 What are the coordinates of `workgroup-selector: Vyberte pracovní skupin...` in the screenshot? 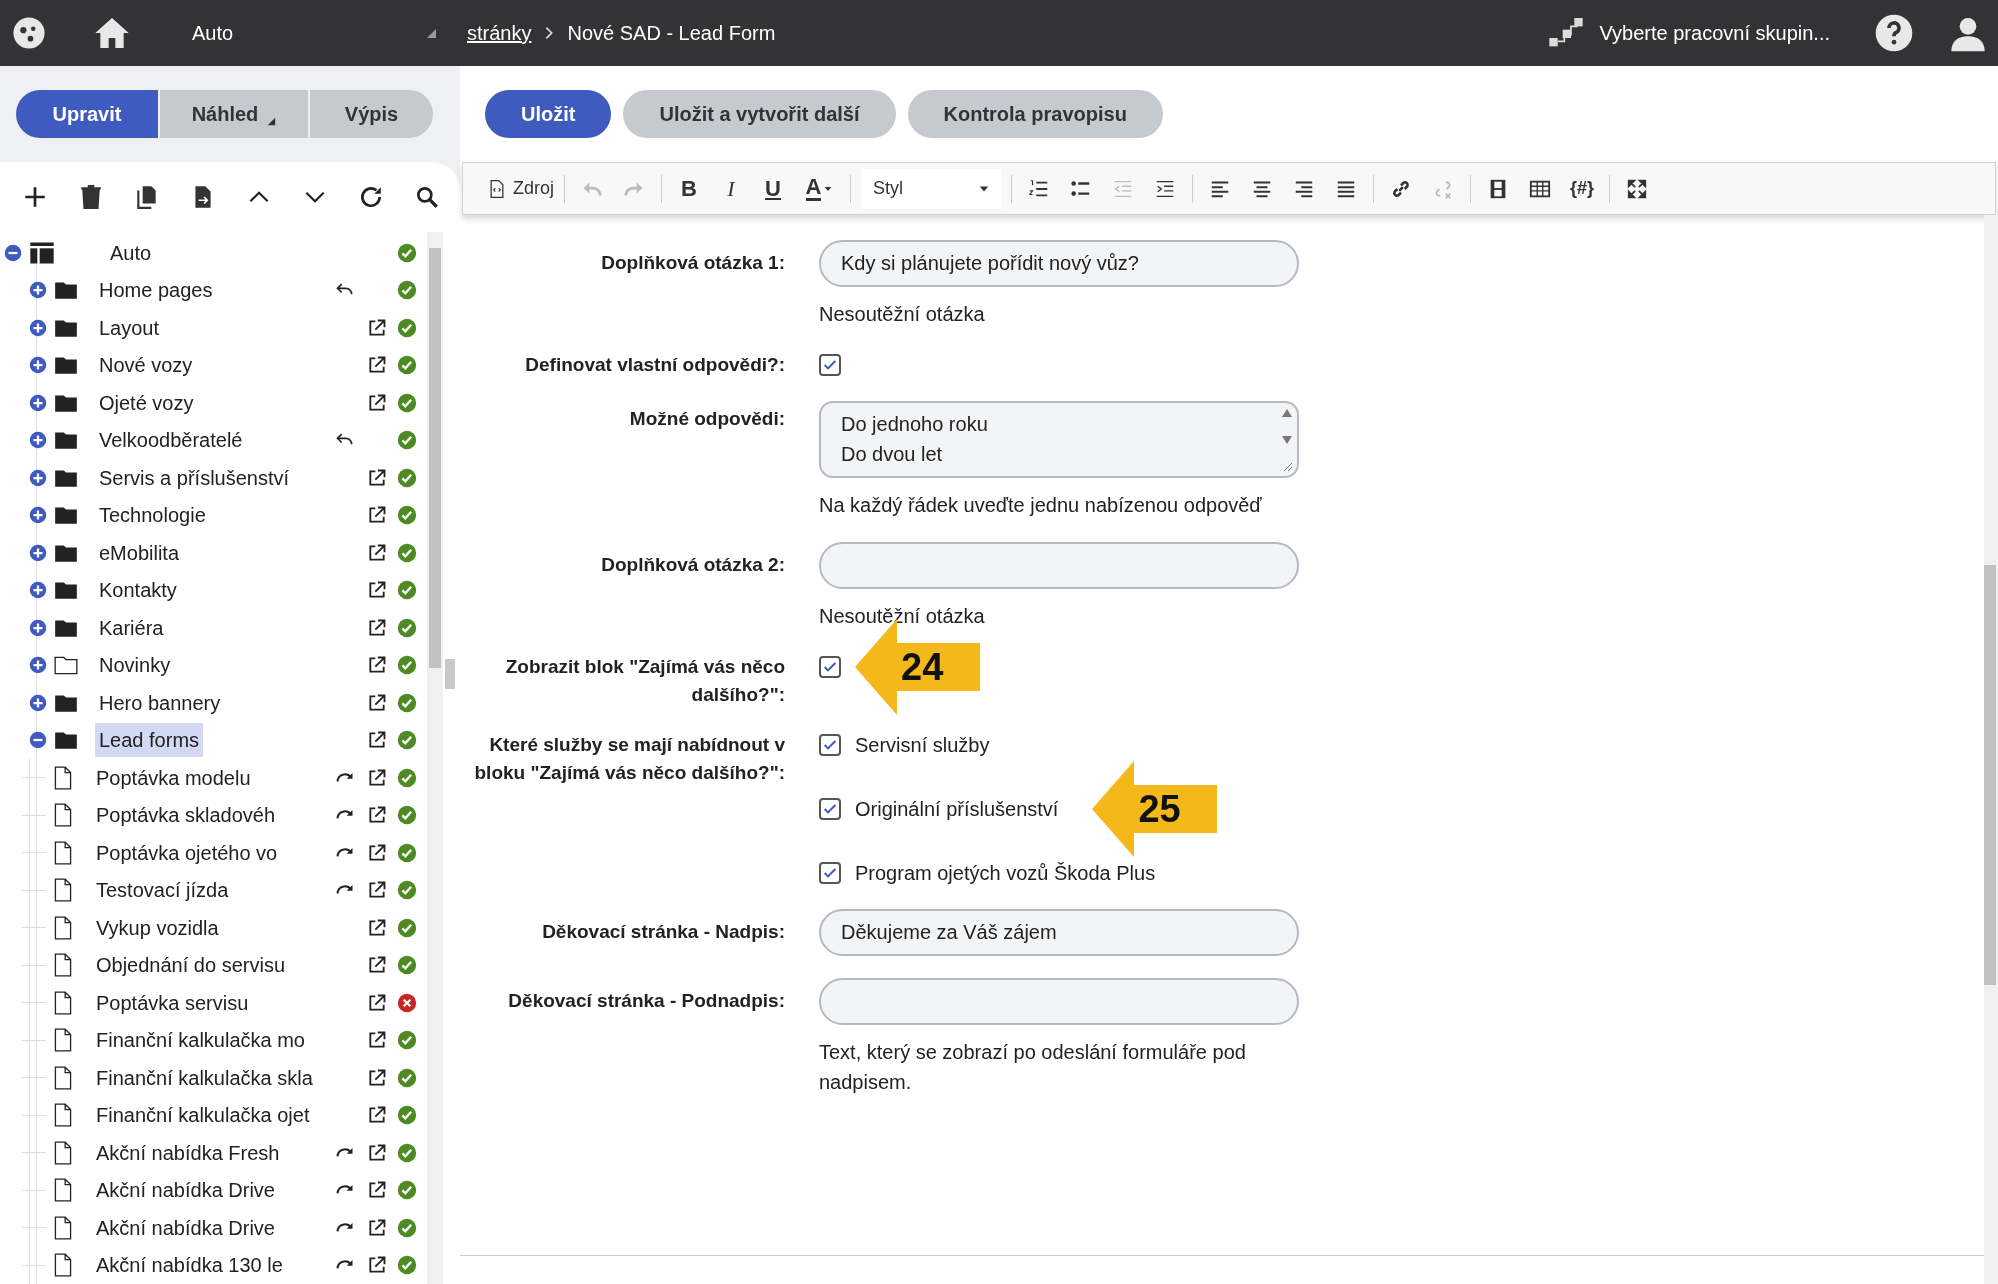 It's located at (1714, 33).